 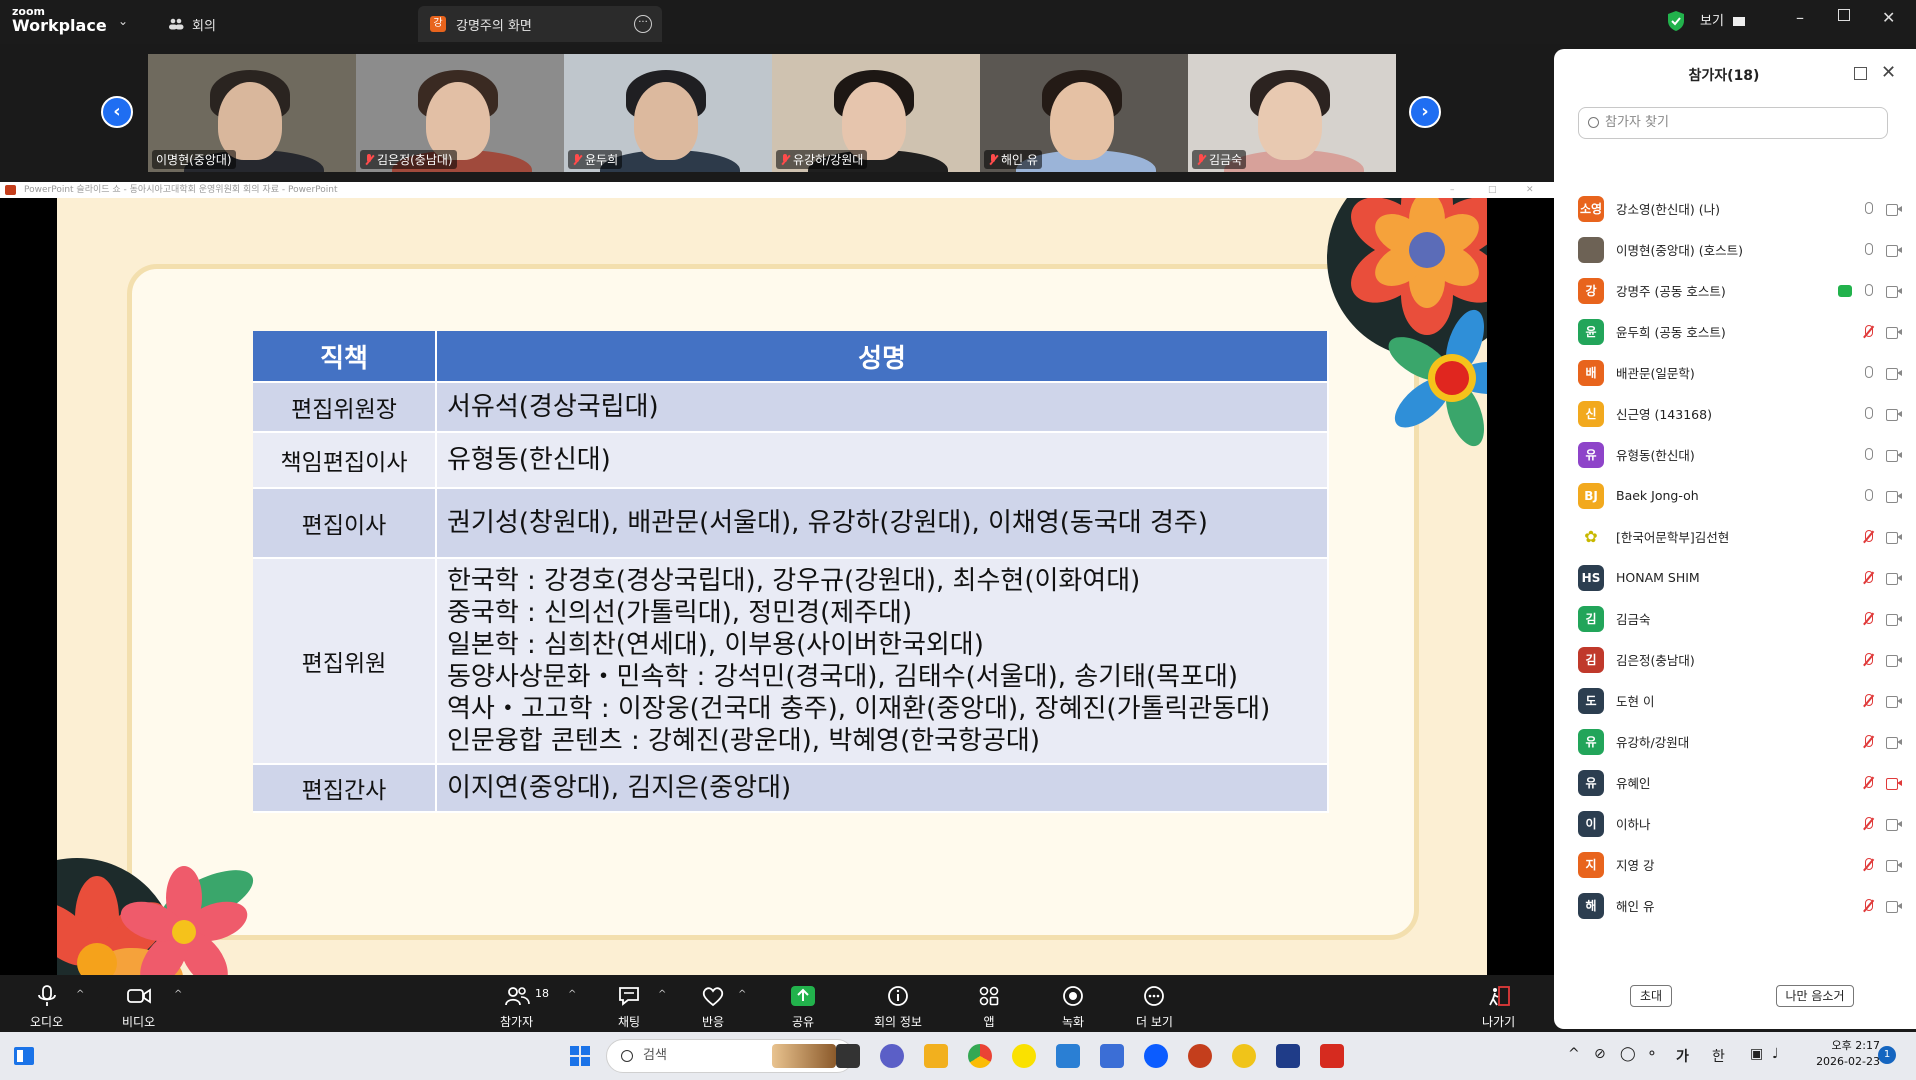 I want to click on share-button: 공유, so click(x=803, y=1007).